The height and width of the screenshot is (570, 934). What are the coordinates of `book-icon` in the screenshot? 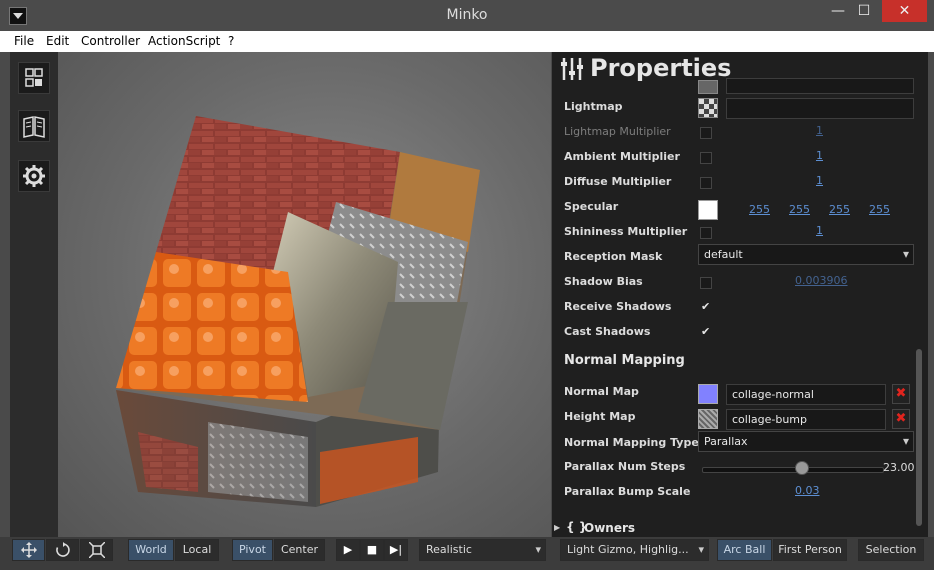 It's located at (34, 127).